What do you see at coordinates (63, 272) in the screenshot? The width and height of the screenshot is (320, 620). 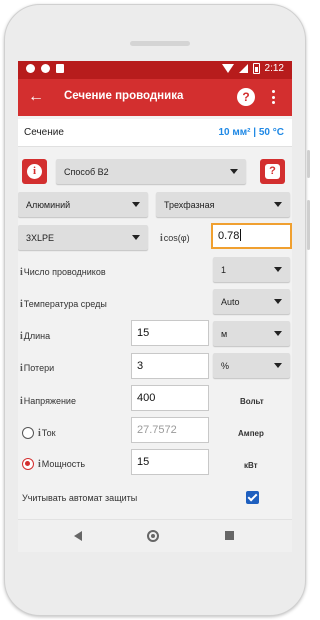 I see `conductors-label: iЧисло проводников` at bounding box center [63, 272].